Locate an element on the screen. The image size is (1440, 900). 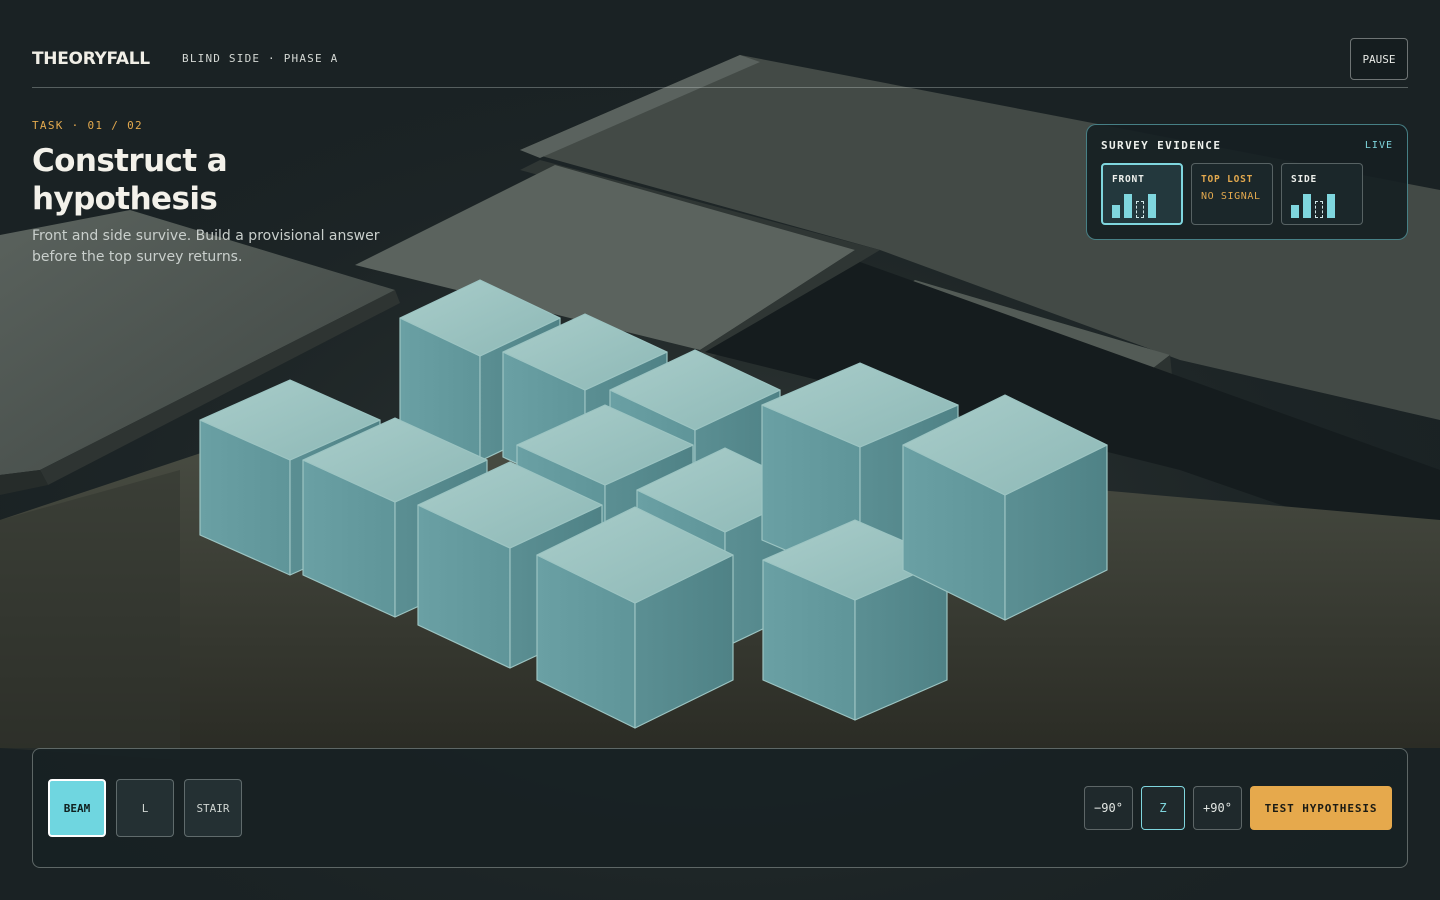
front-projection-icon is located at coordinates (1134, 204).